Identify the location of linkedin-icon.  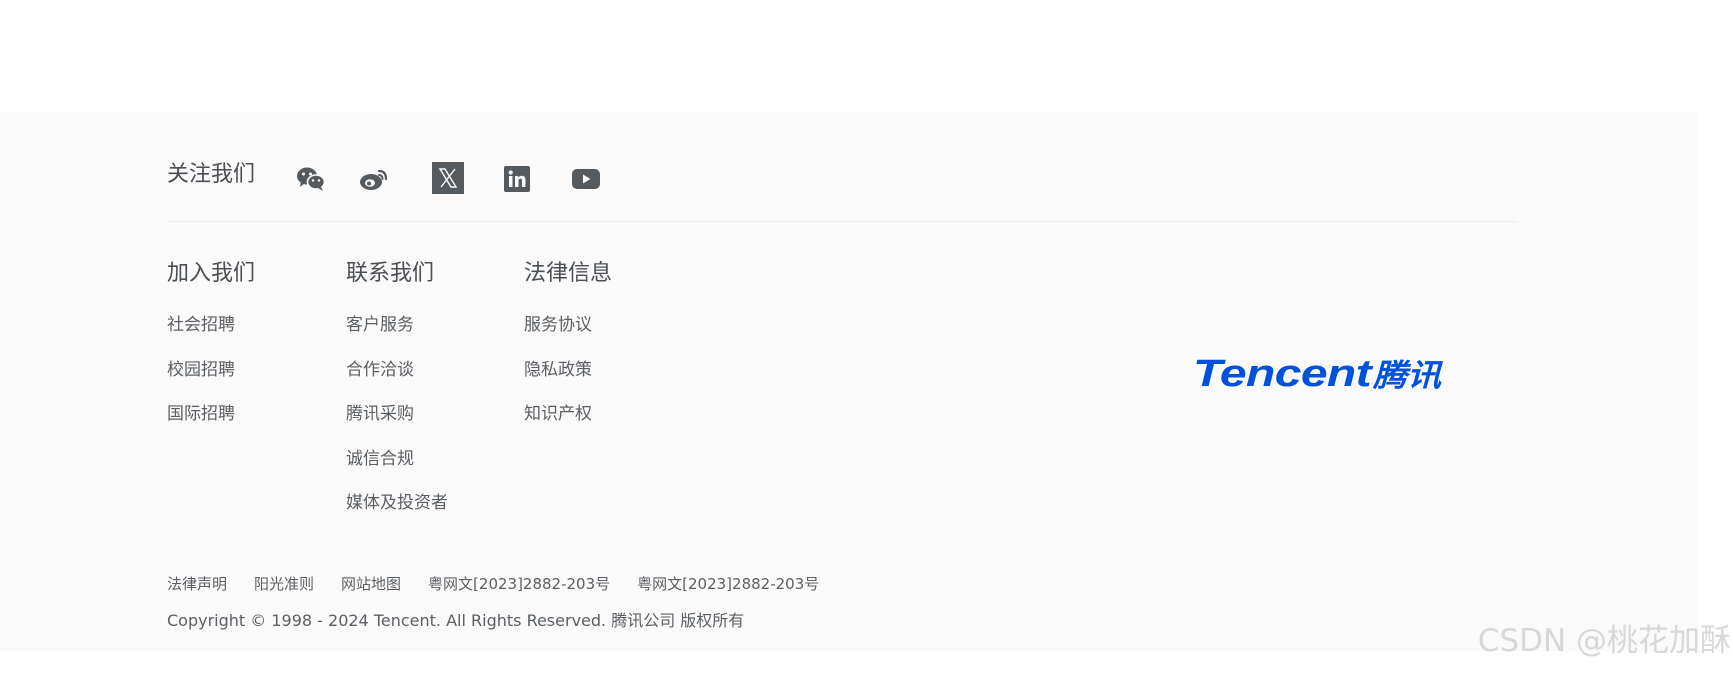
(517, 179).